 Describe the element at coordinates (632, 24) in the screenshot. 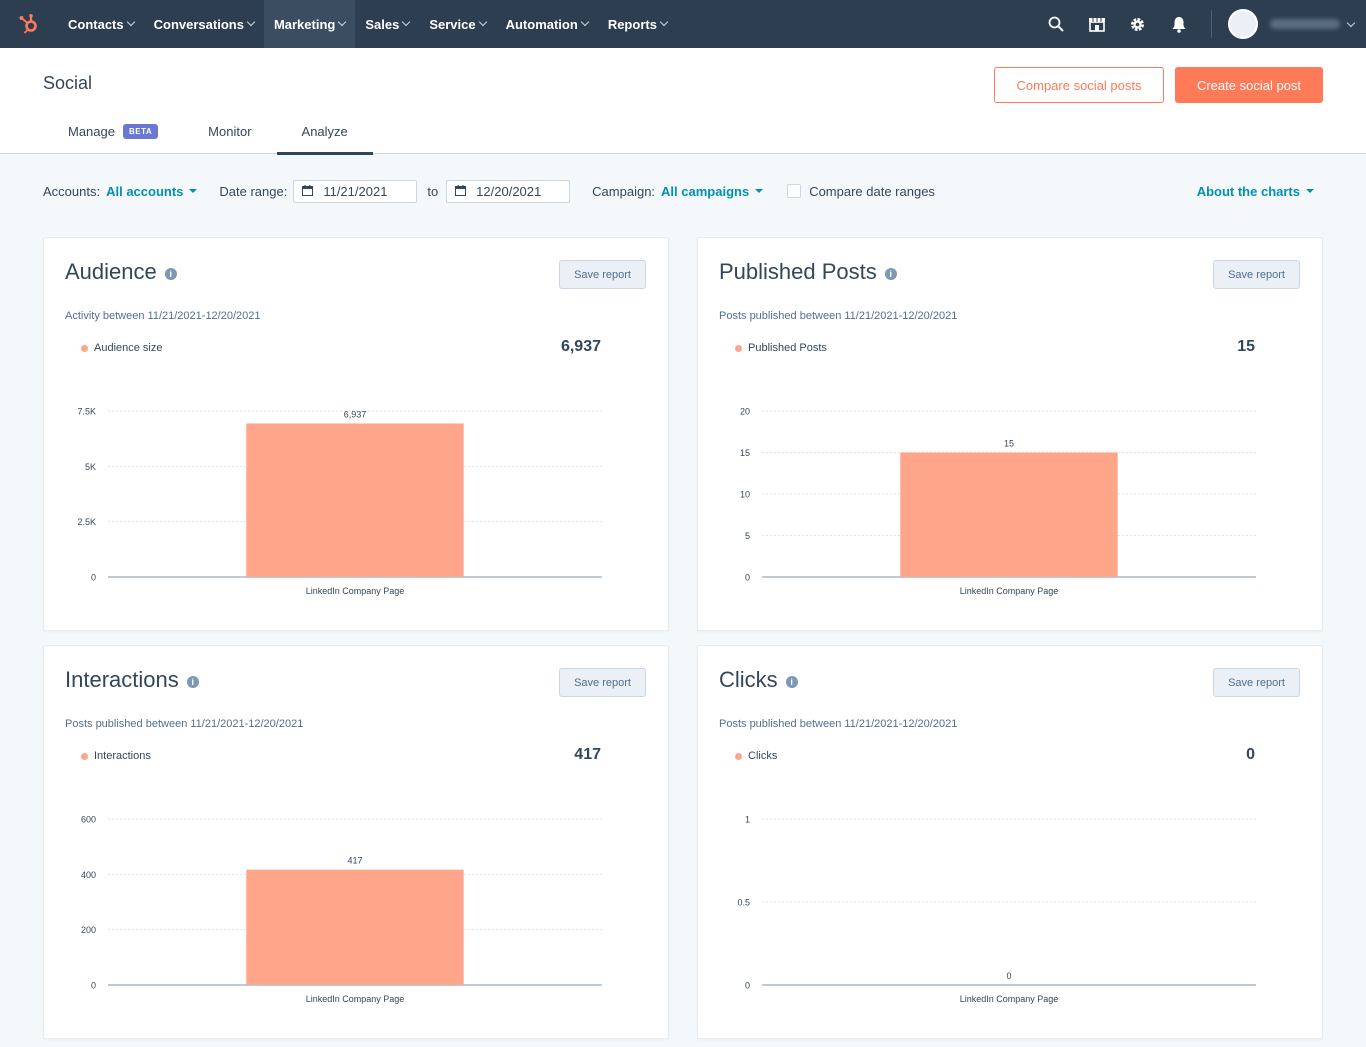

I see `nav-item-label: Reports` at that location.